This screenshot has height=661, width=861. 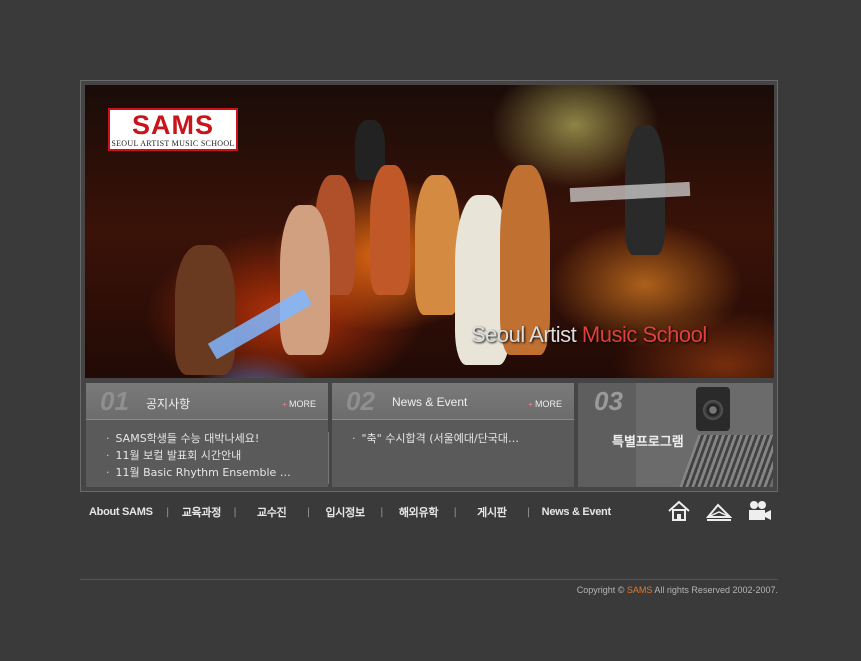 I want to click on copyright-brand: SAMS, so click(x=639, y=590).